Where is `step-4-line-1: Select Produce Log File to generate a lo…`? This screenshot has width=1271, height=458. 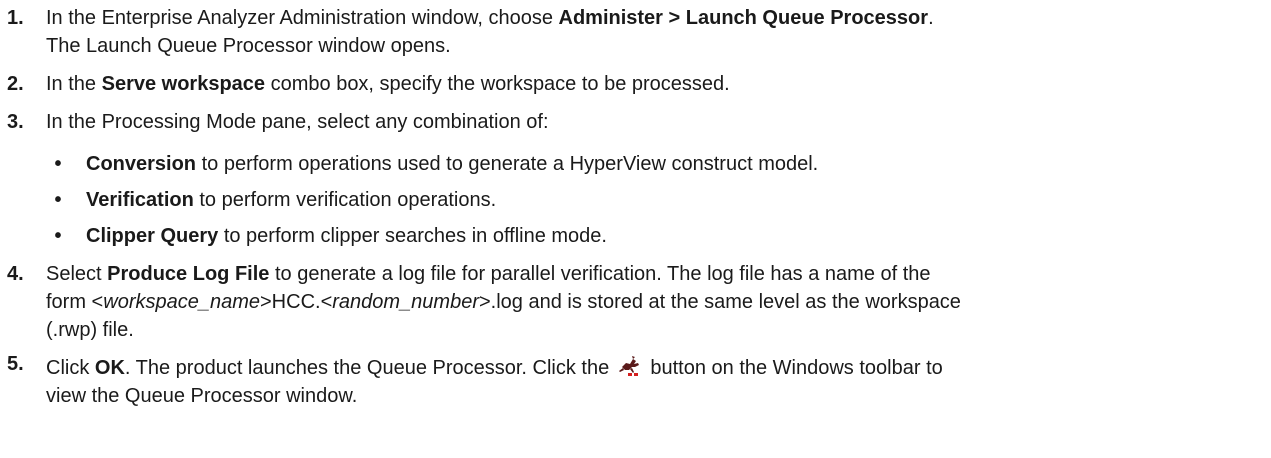
step-4-line-1: Select Produce Log File to generate a lo… is located at coordinates (488, 274).